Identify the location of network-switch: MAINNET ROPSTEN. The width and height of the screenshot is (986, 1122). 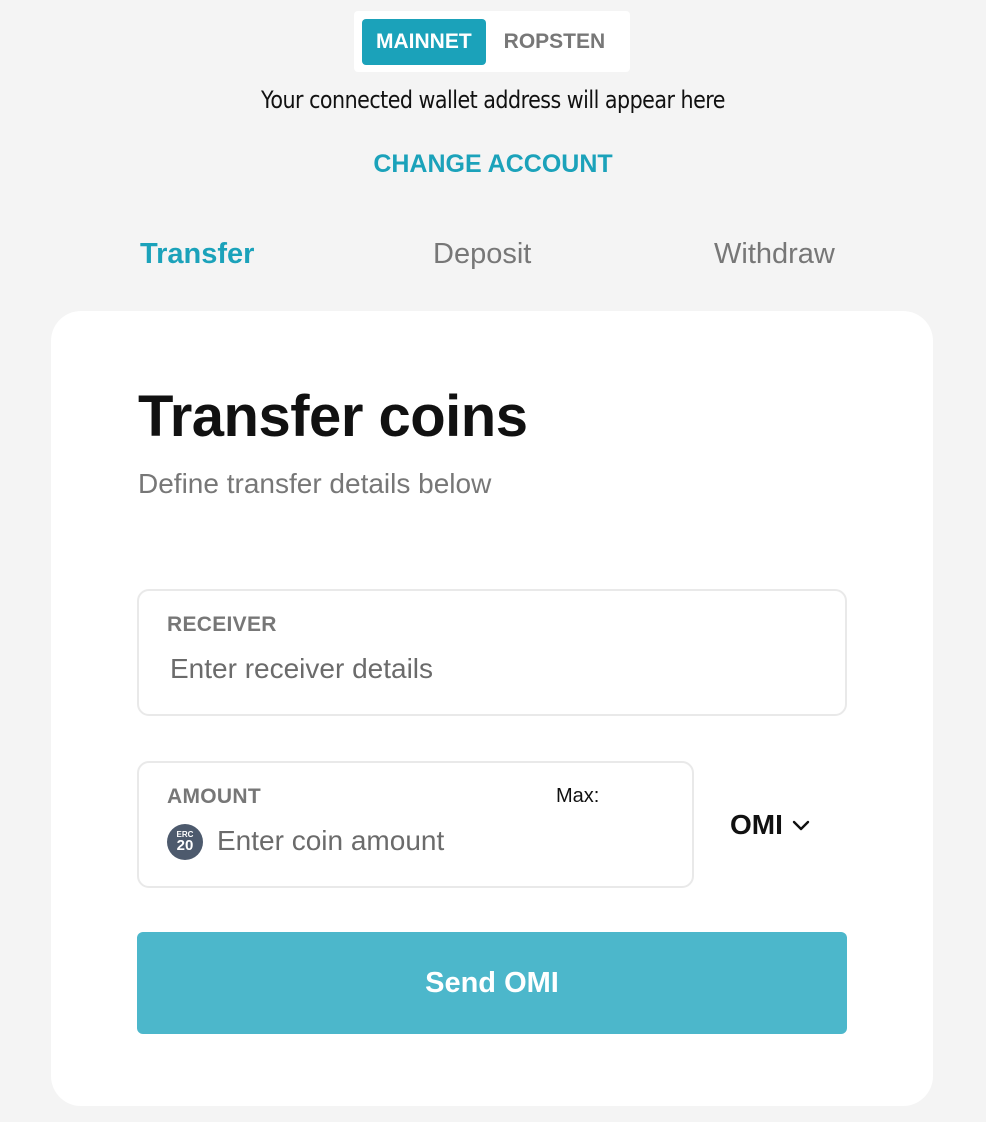
(492, 41).